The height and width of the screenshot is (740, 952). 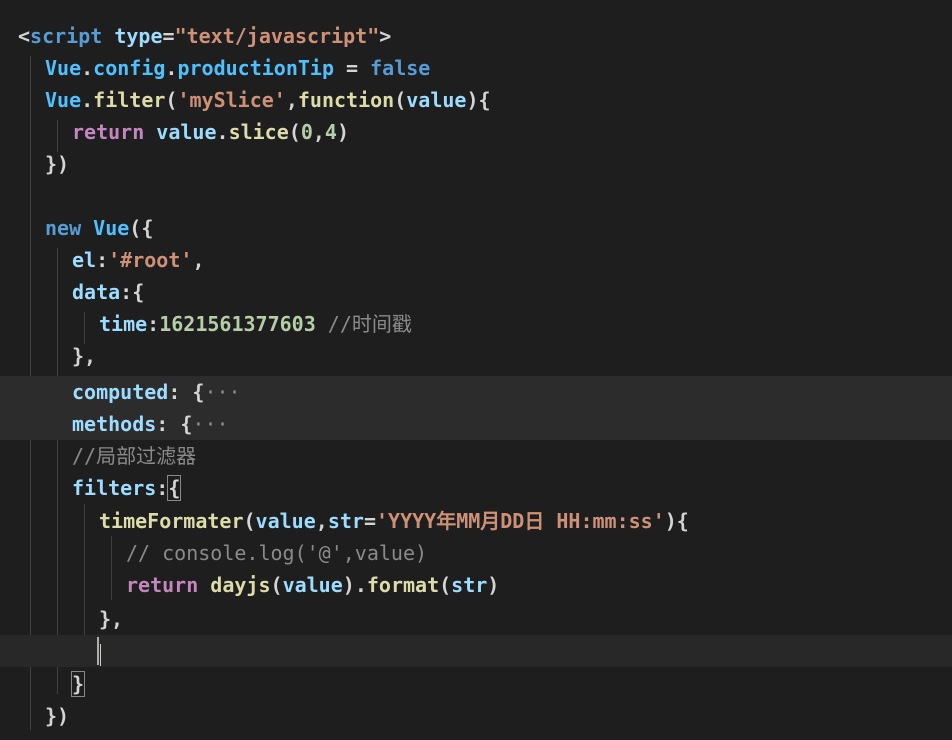 What do you see at coordinates (385, 36) in the screenshot?
I see `token: >` at bounding box center [385, 36].